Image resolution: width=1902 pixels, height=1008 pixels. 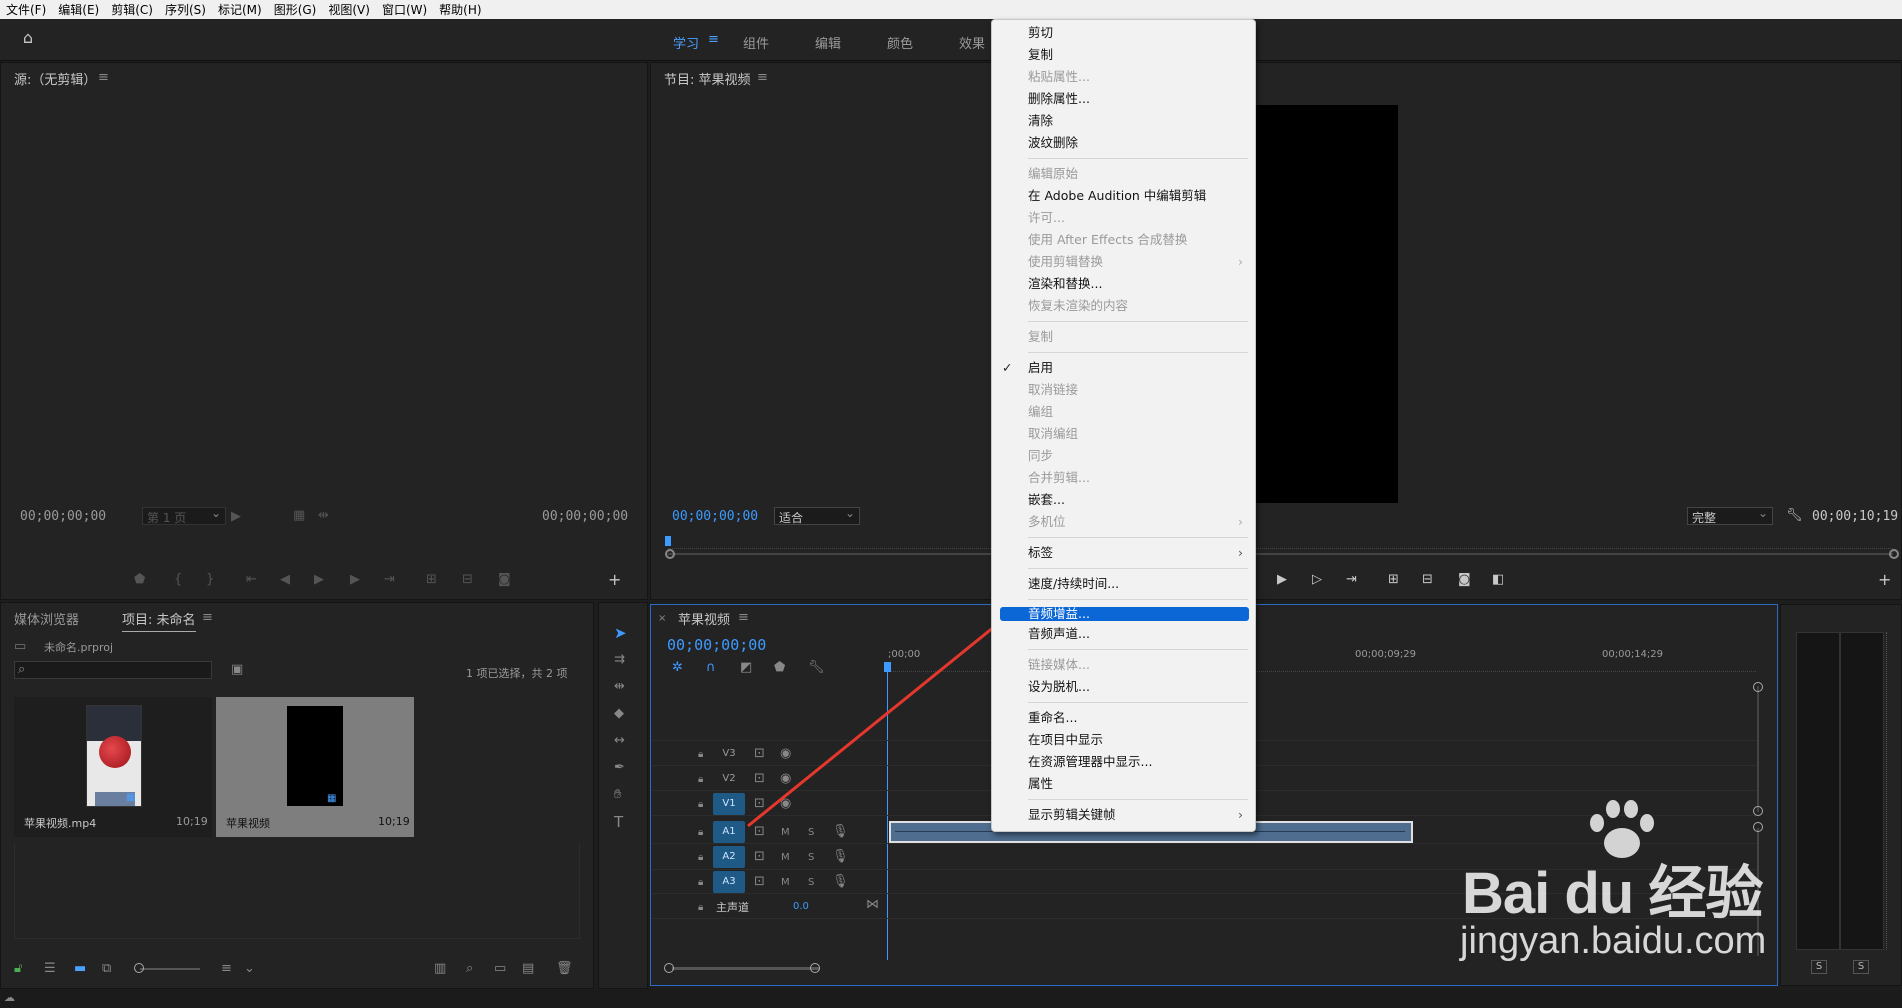 I want to click on cloud-sync-icon: ☁︎, so click(x=9, y=998).